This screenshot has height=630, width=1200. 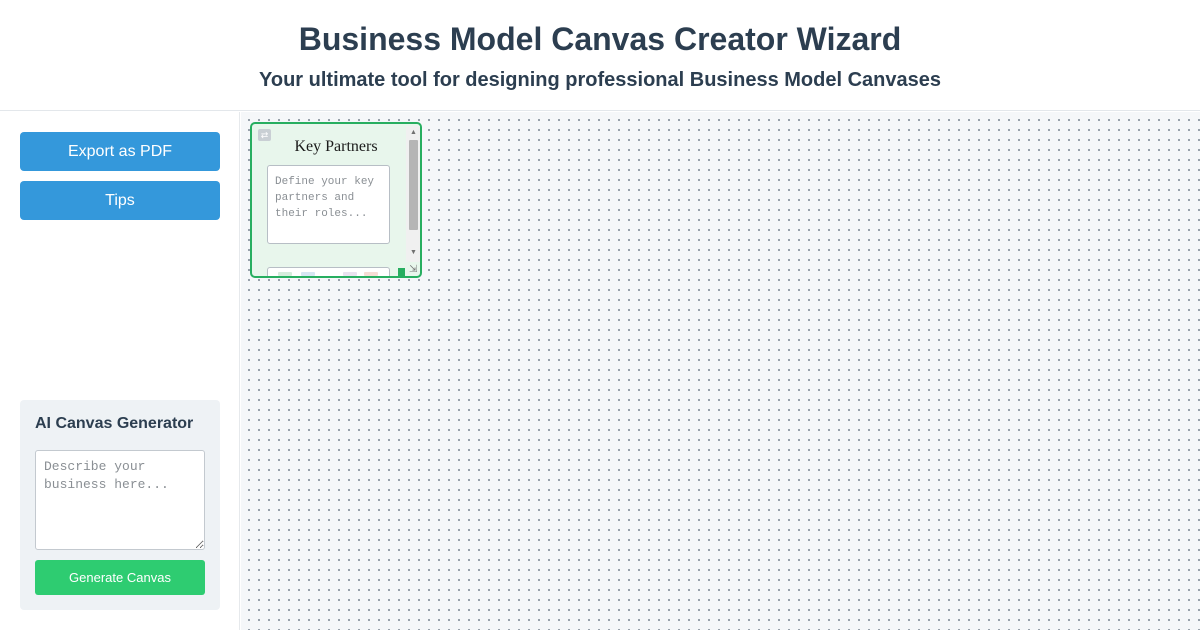 What do you see at coordinates (120, 577) in the screenshot?
I see `generate-canvas-button: Generate Canvas` at bounding box center [120, 577].